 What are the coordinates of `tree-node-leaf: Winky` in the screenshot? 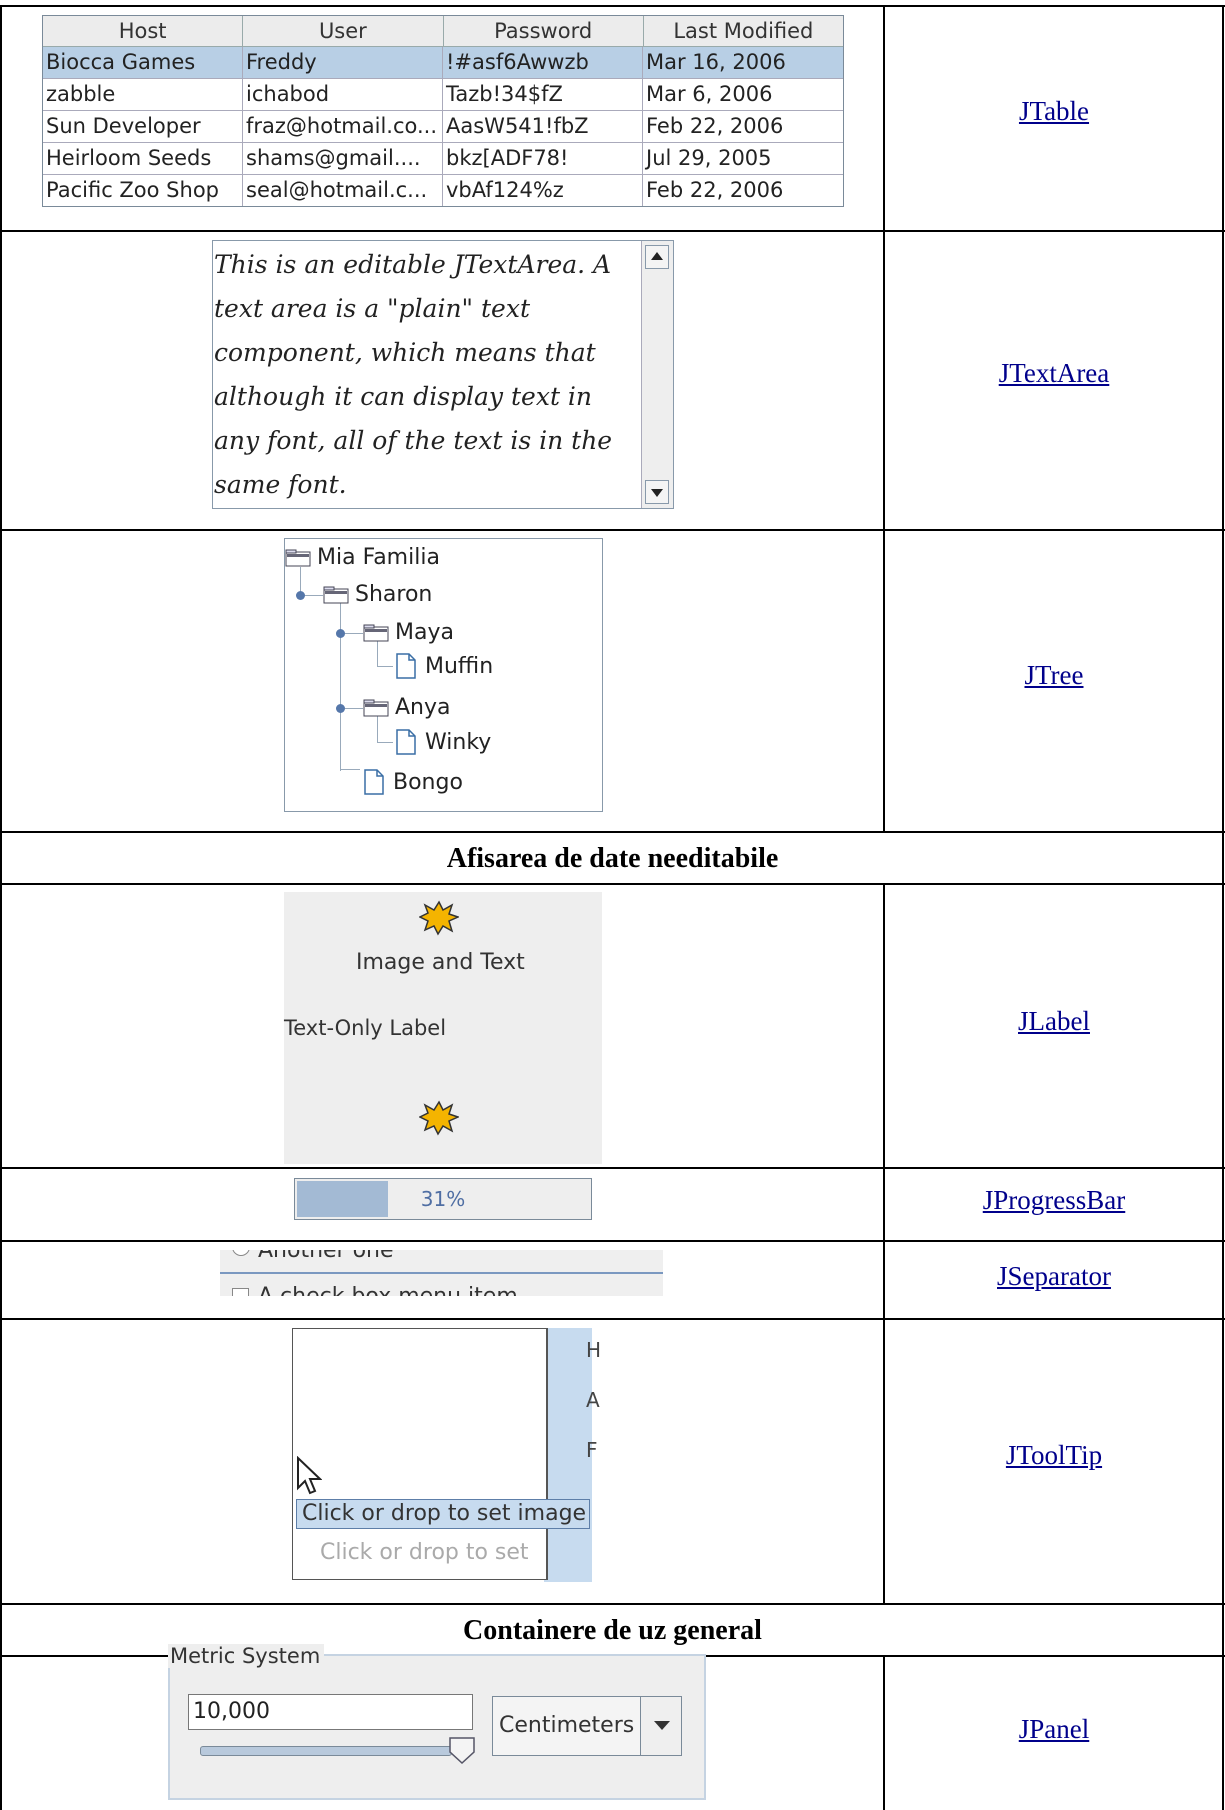 It's located at (443, 742).